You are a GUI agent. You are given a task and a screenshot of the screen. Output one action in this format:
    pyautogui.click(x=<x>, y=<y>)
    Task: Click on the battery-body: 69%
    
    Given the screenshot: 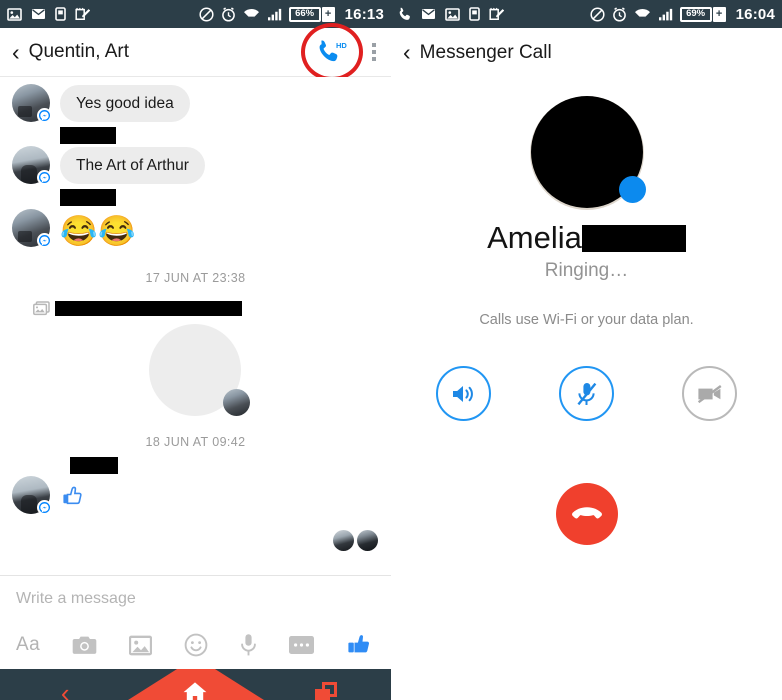 What is the action you would take?
    pyautogui.click(x=695, y=14)
    